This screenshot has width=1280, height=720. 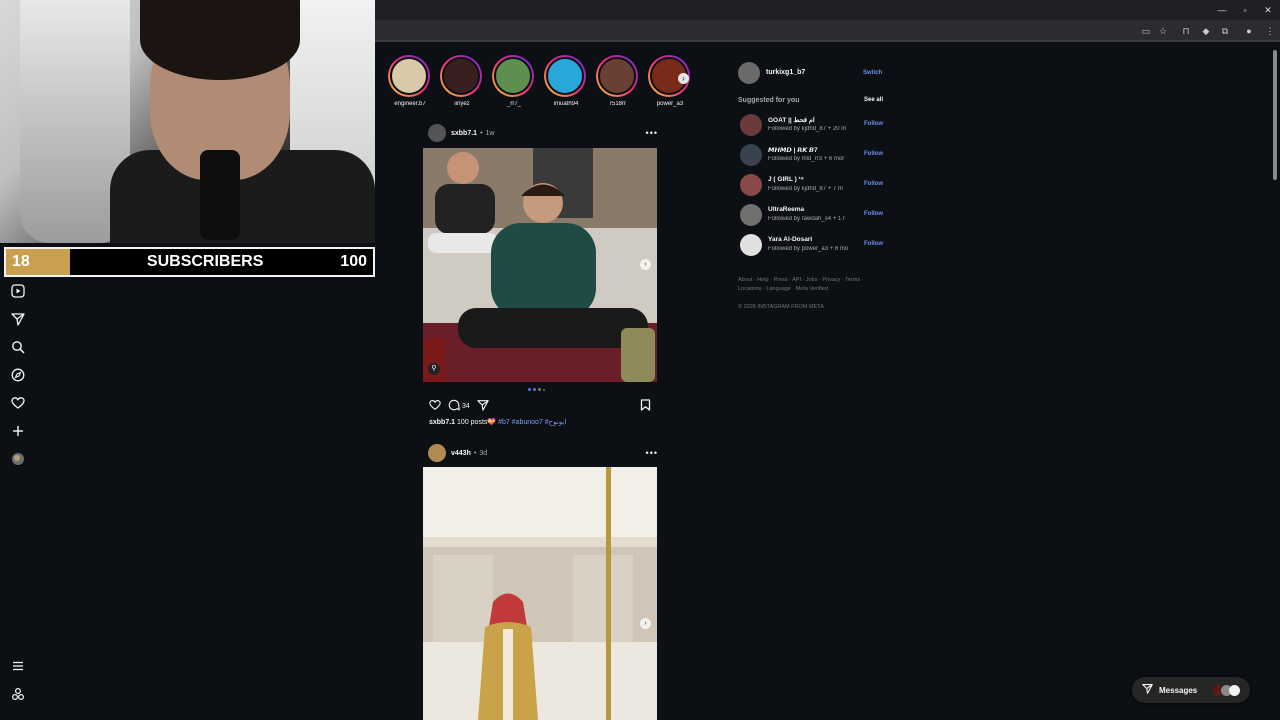 I want to click on streamer-hair, so click(x=220, y=40).